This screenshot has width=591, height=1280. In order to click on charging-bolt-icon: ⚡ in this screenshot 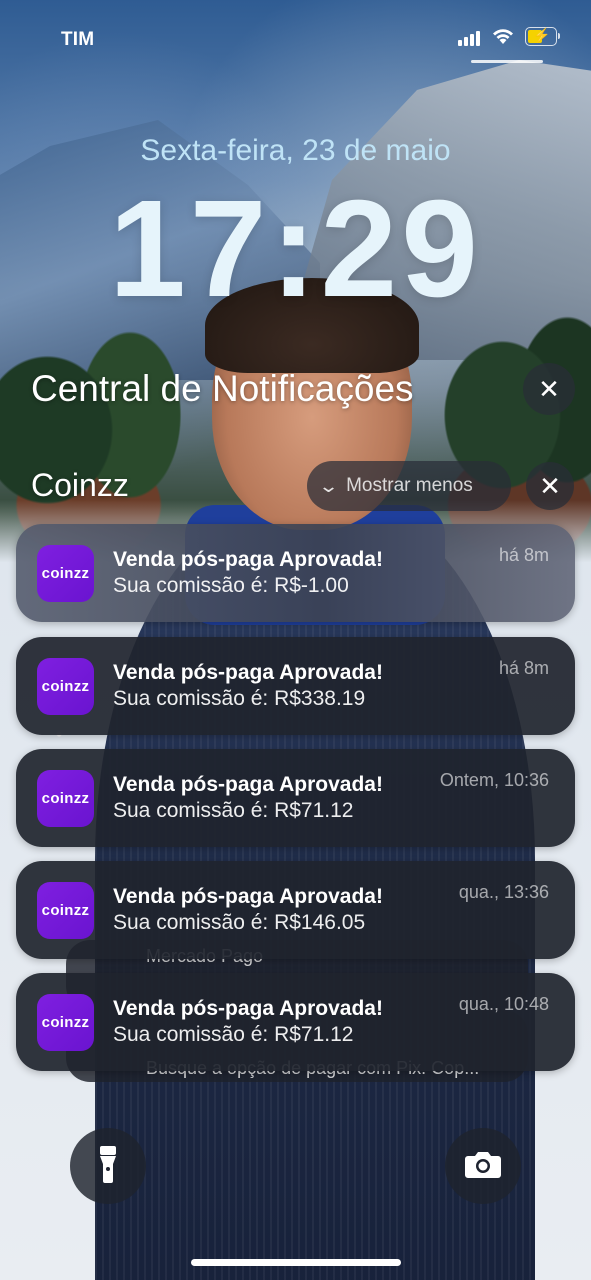, I will do `click(542, 35)`.